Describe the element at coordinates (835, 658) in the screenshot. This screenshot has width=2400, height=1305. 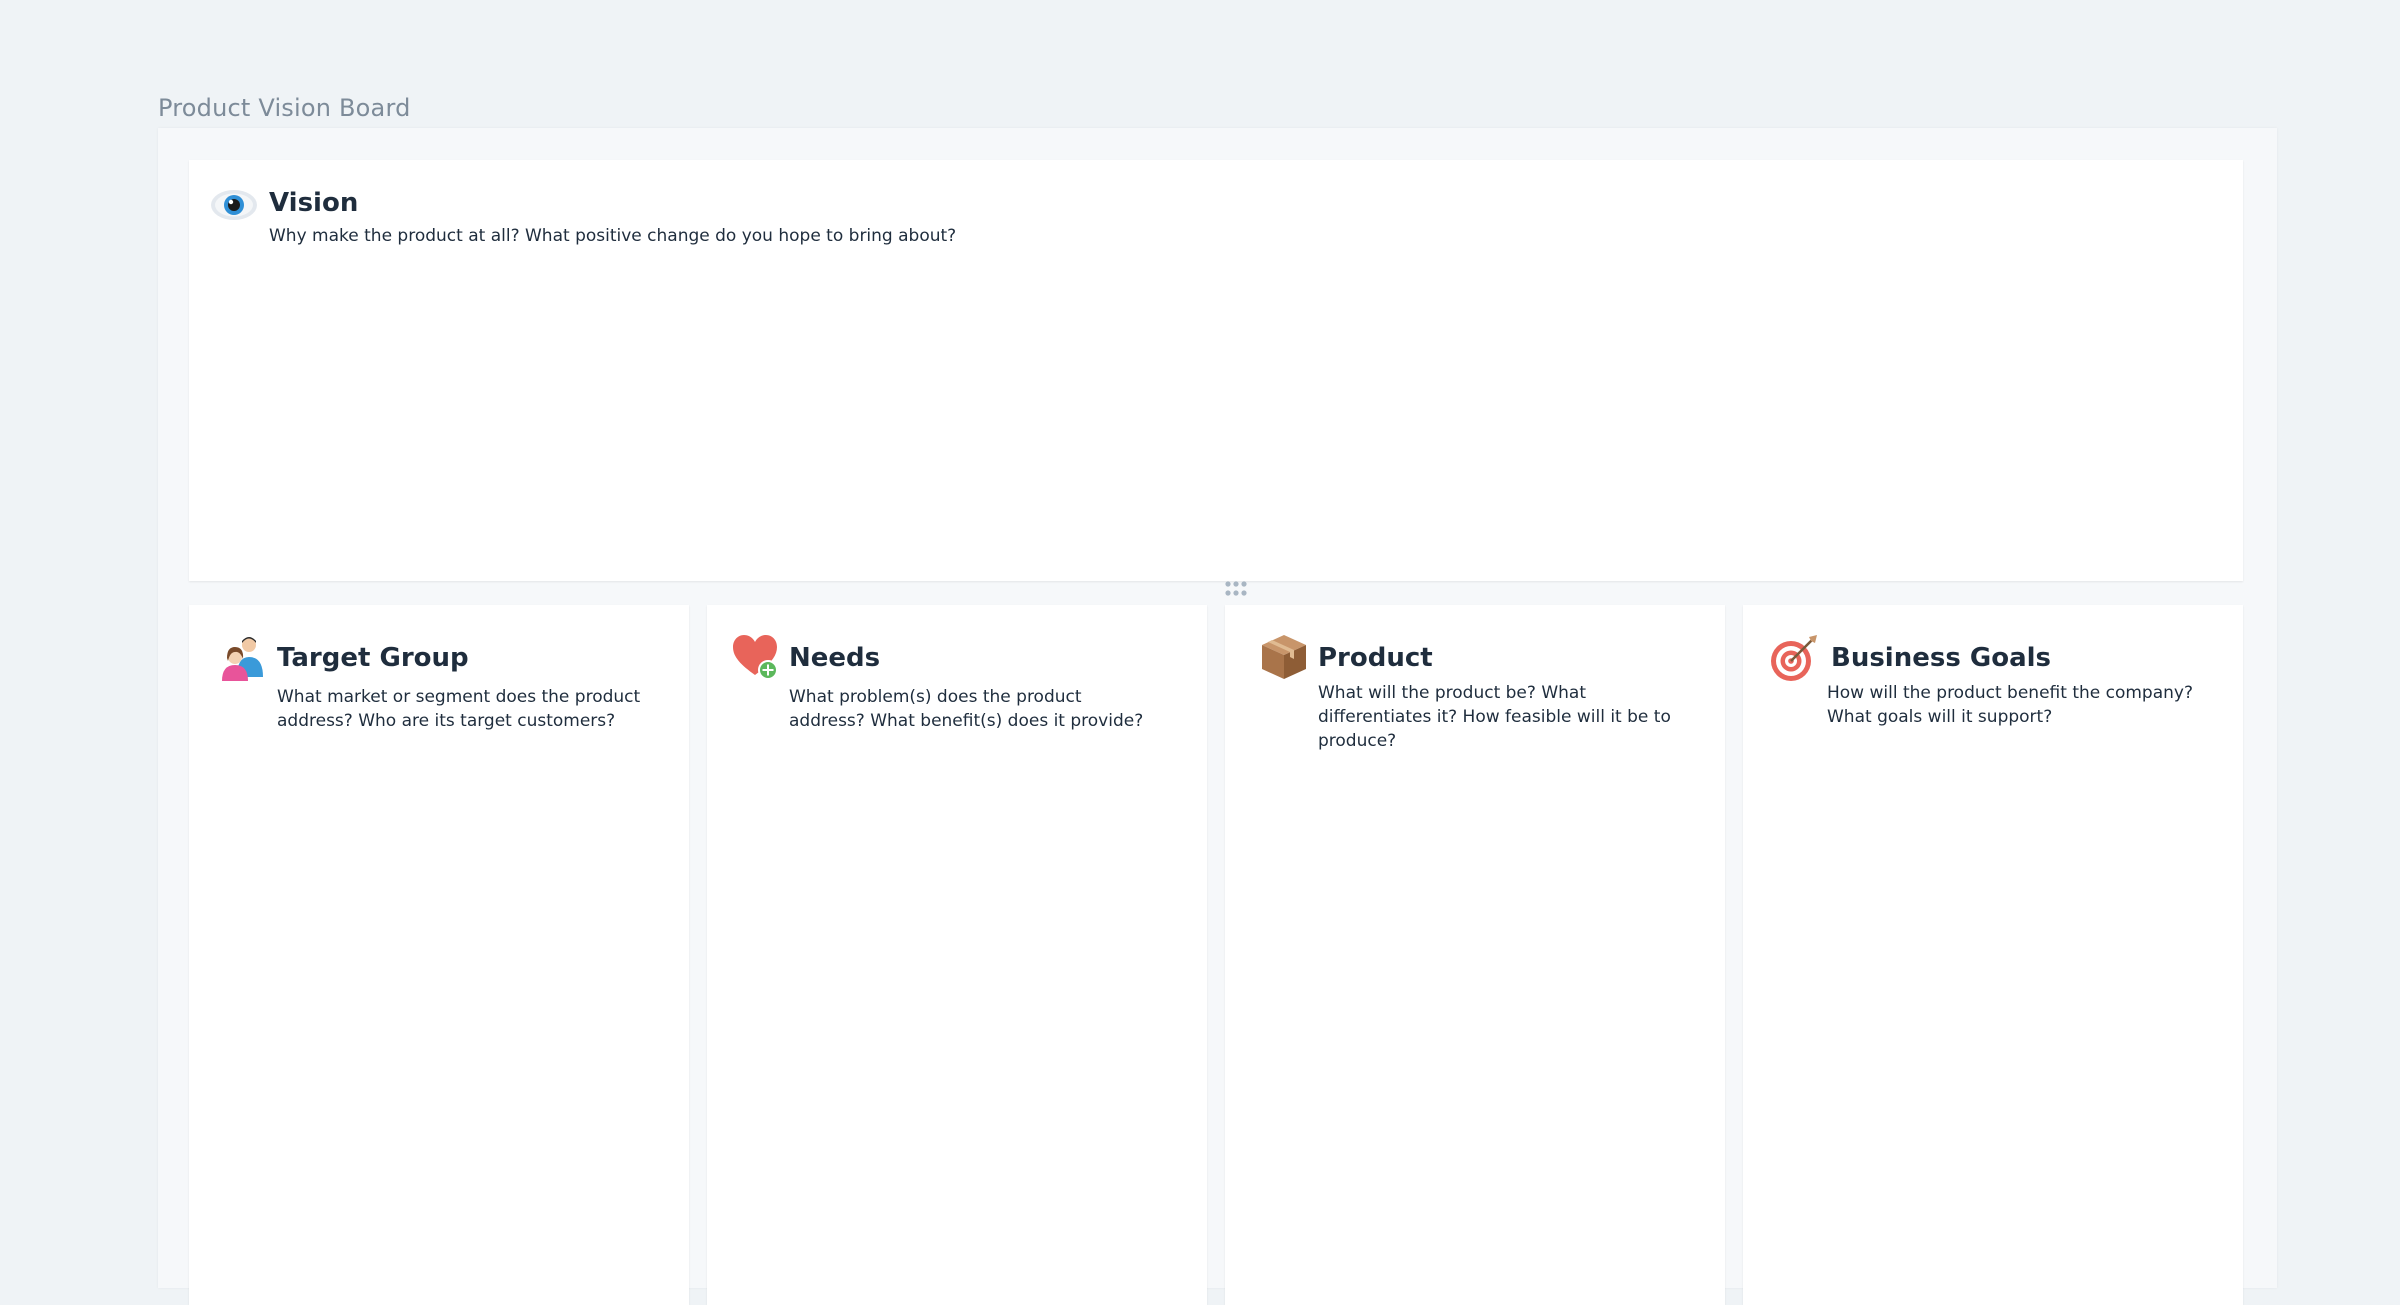
I see `needs-heading: Needs` at that location.